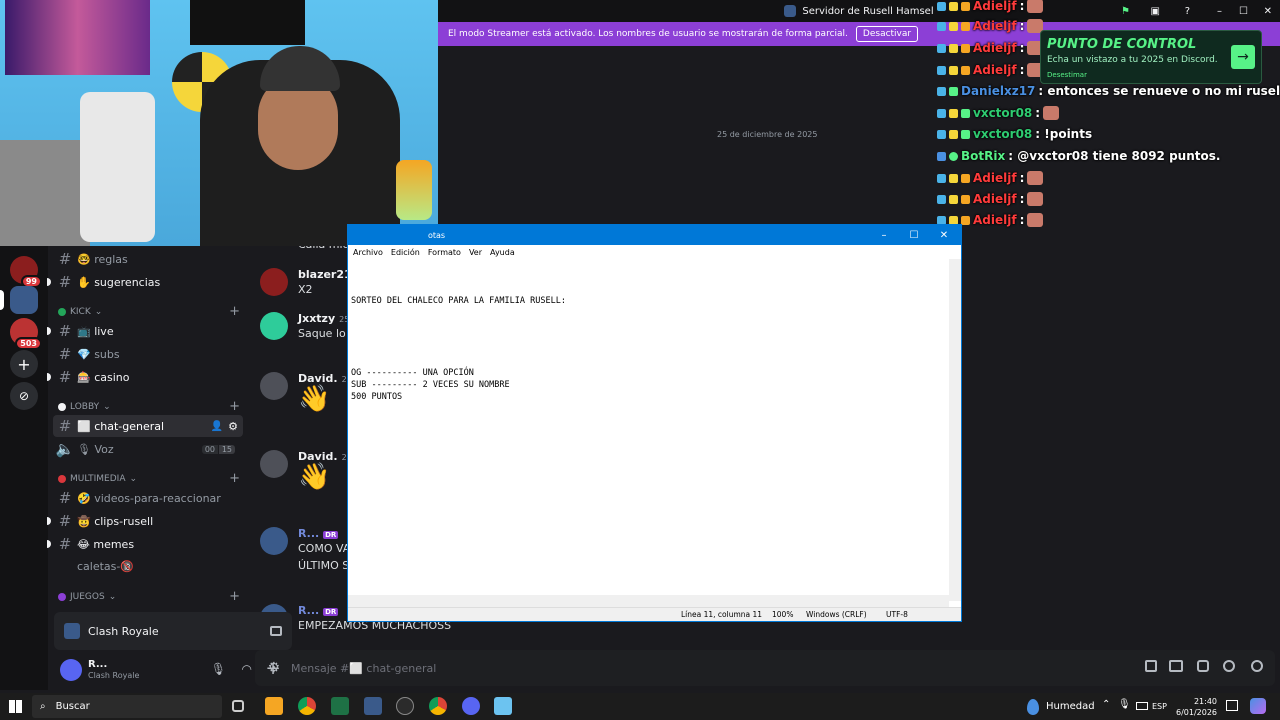 The height and width of the screenshot is (720, 1280). Describe the element at coordinates (325, 274) in the screenshot. I see `username: blazer21` at that location.